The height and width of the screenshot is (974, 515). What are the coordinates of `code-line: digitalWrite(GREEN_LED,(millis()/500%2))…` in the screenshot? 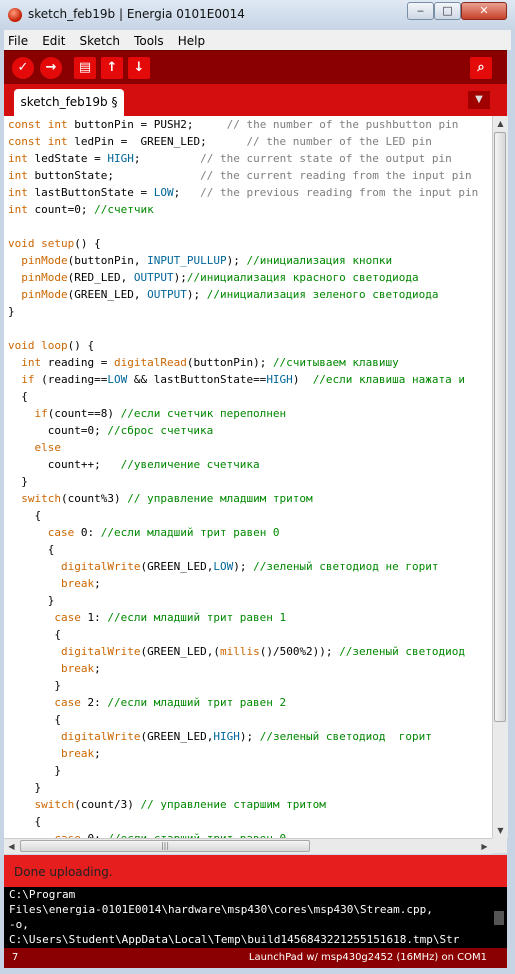 It's located at (248, 651).